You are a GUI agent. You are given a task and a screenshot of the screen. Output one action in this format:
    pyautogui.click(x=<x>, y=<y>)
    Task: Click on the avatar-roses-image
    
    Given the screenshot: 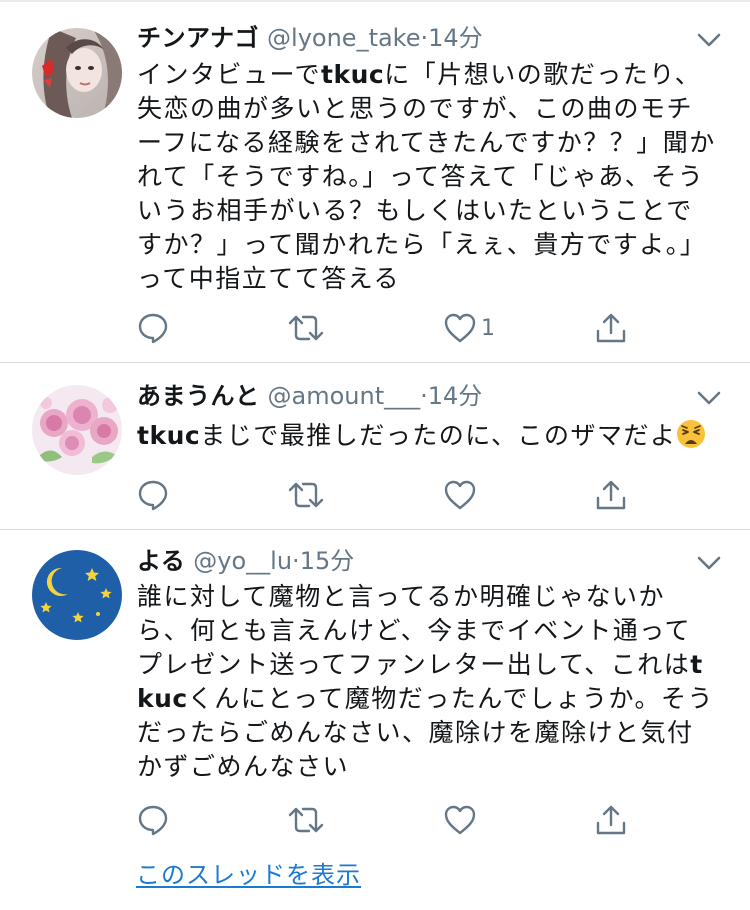 What is the action you would take?
    pyautogui.click(x=77, y=430)
    